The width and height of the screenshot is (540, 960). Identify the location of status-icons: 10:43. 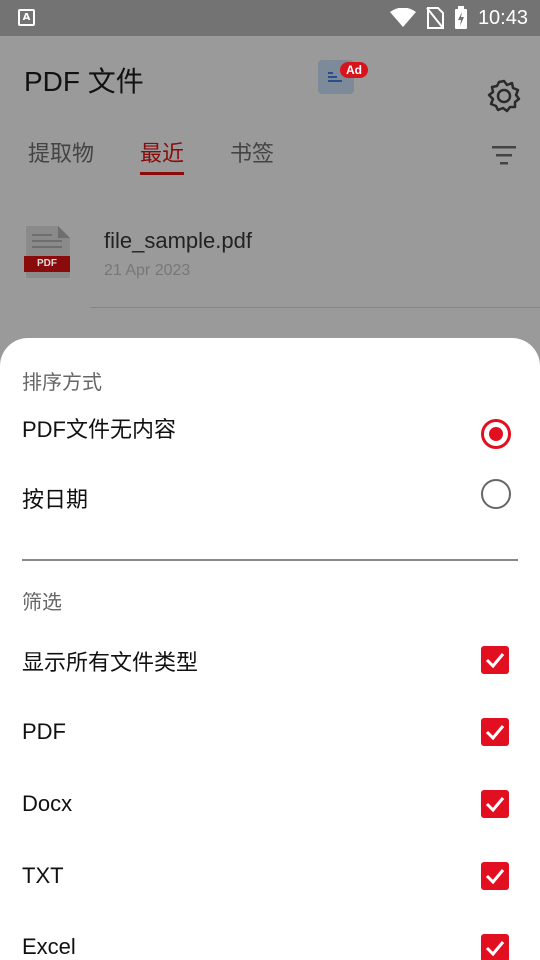
(458, 18).